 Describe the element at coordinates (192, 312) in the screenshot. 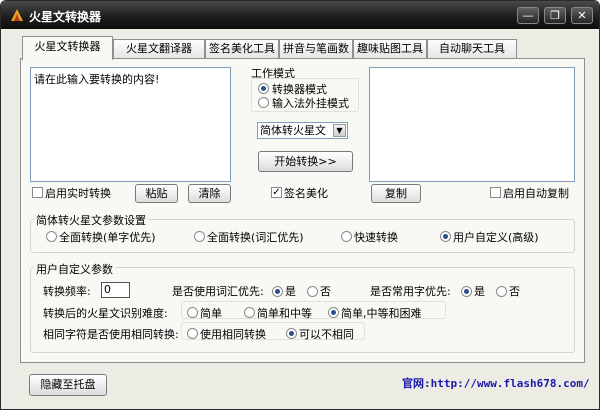

I see `difficulty-radio-easy` at that location.